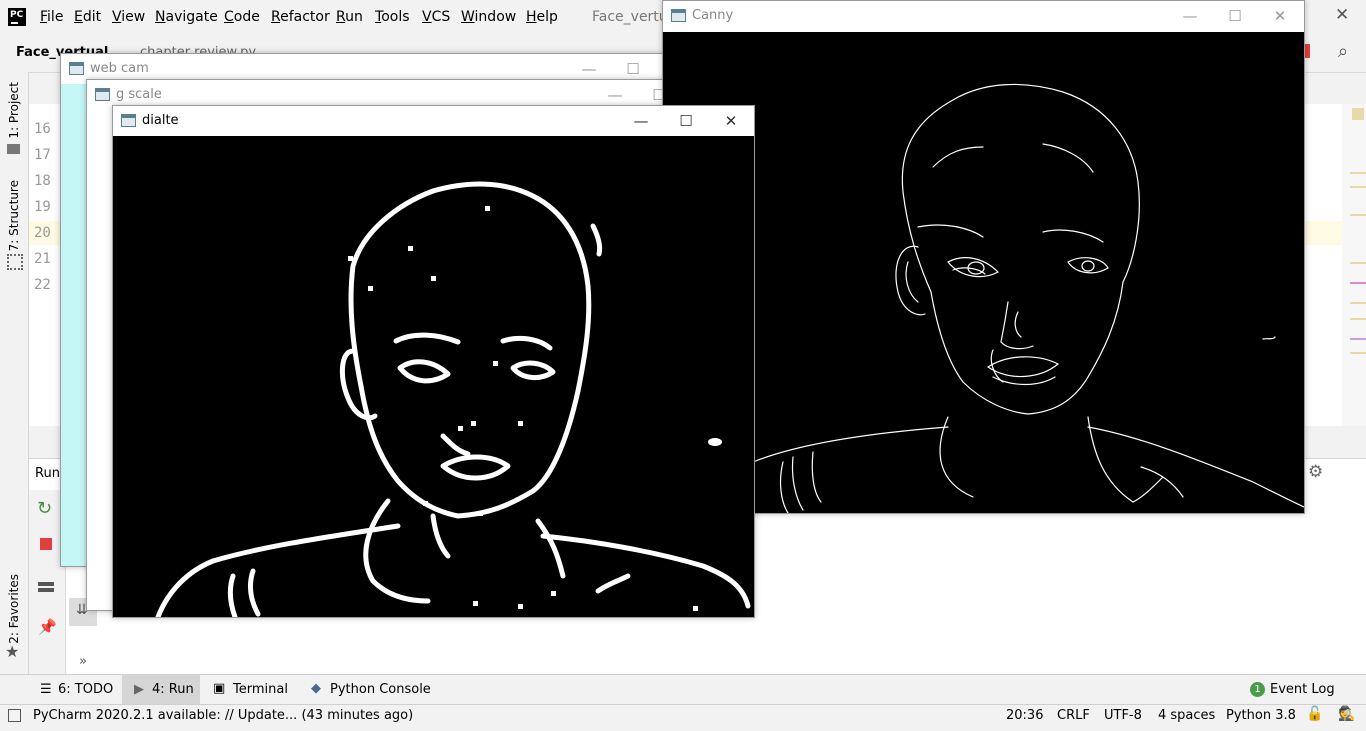  Describe the element at coordinates (219, 688) in the screenshot. I see `terminal-icon: ▣` at that location.